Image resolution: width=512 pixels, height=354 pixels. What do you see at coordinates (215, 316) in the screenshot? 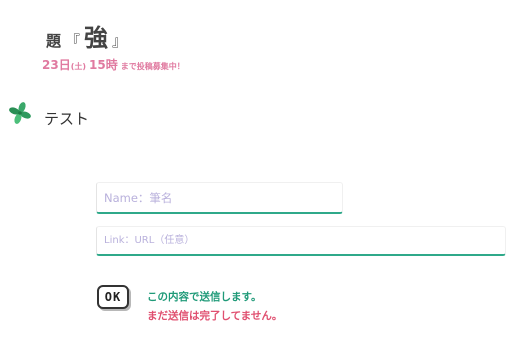
I see `send-incomplete-text: まだ送信は完了してません。` at bounding box center [215, 316].